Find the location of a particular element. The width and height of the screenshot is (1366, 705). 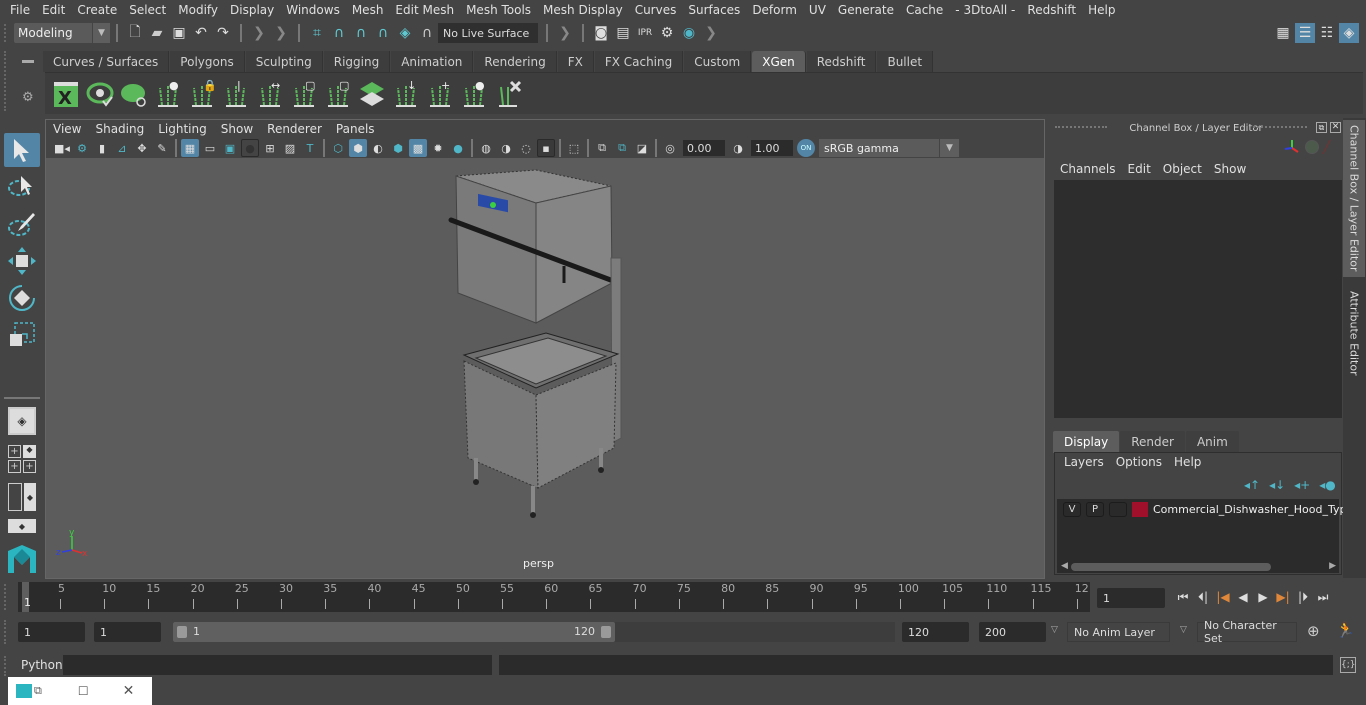

channel-box-area is located at coordinates (1198, 299).